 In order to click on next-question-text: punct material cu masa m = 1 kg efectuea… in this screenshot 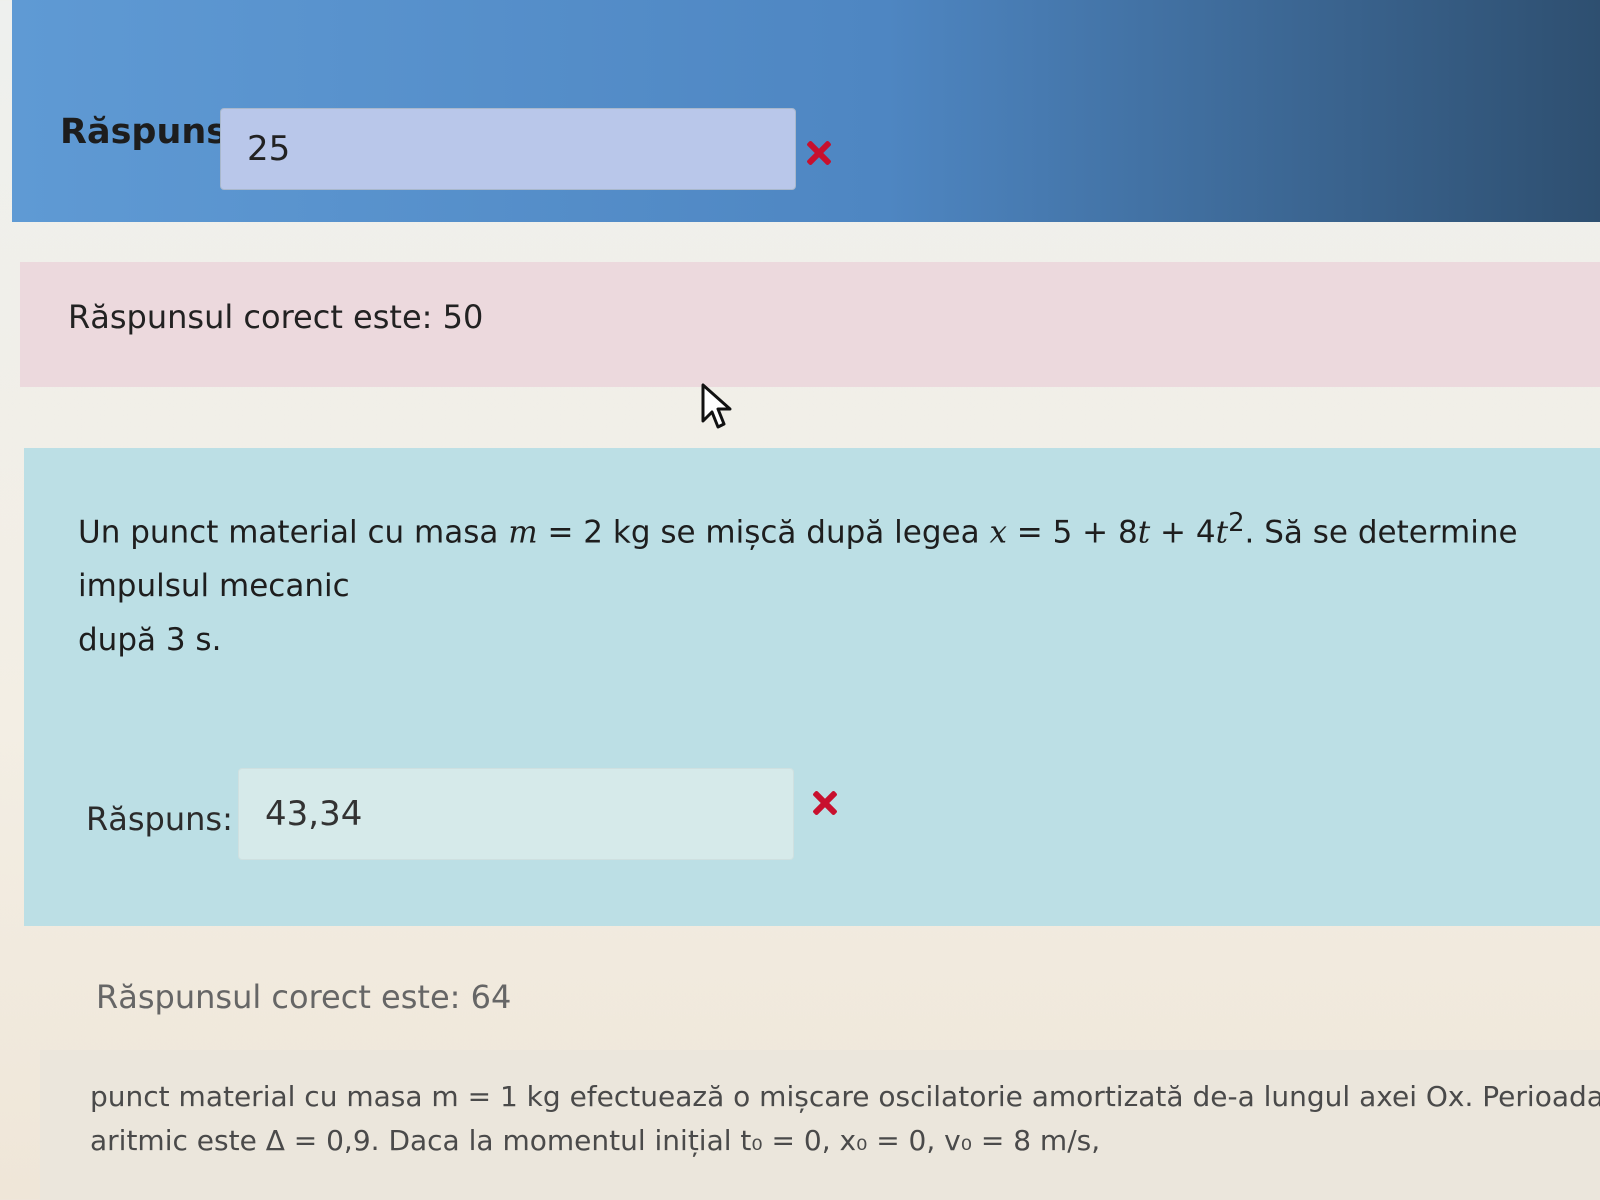, I will do `click(845, 1118)`.